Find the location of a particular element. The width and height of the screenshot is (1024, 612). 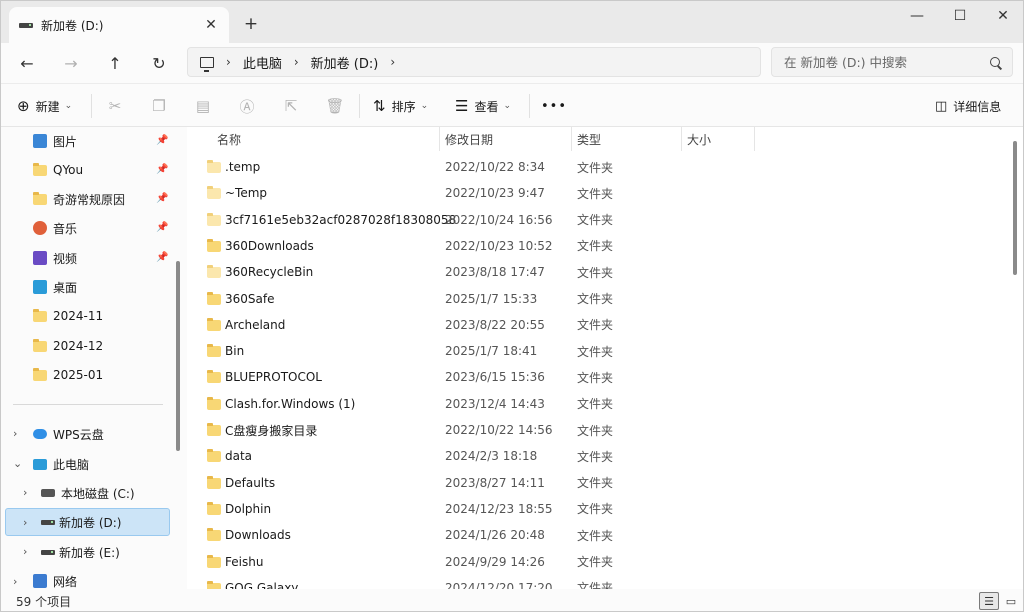

sort-button: ⇅ 排序 ⌄ is located at coordinates (400, 106).